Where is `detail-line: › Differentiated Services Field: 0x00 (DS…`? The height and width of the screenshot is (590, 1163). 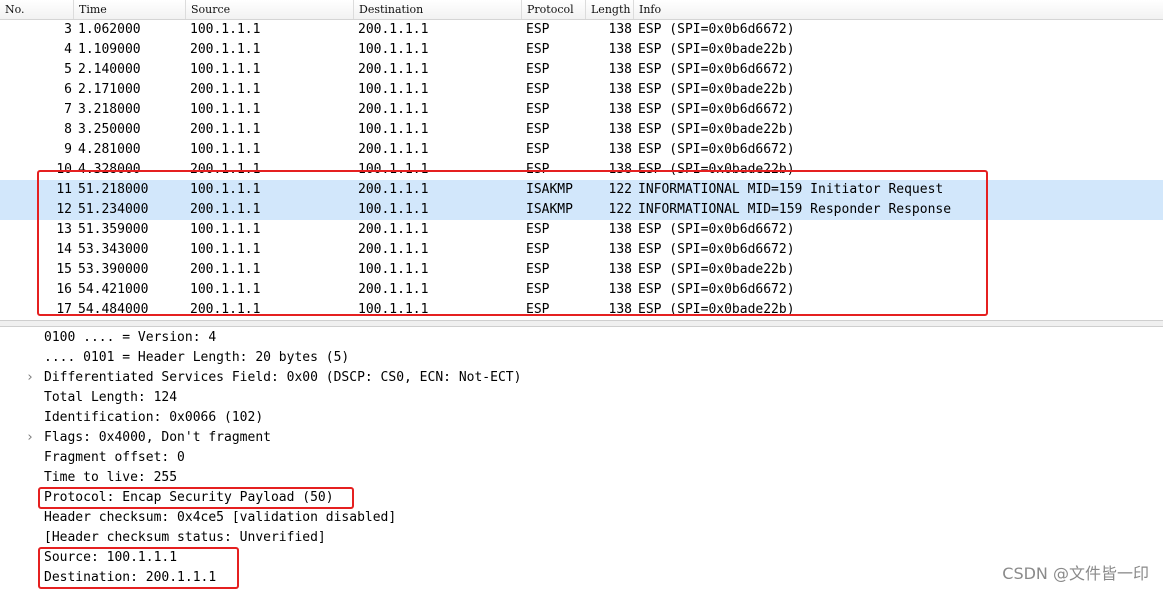 detail-line: › Differentiated Services Field: 0x00 (DS… is located at coordinates (581, 378).